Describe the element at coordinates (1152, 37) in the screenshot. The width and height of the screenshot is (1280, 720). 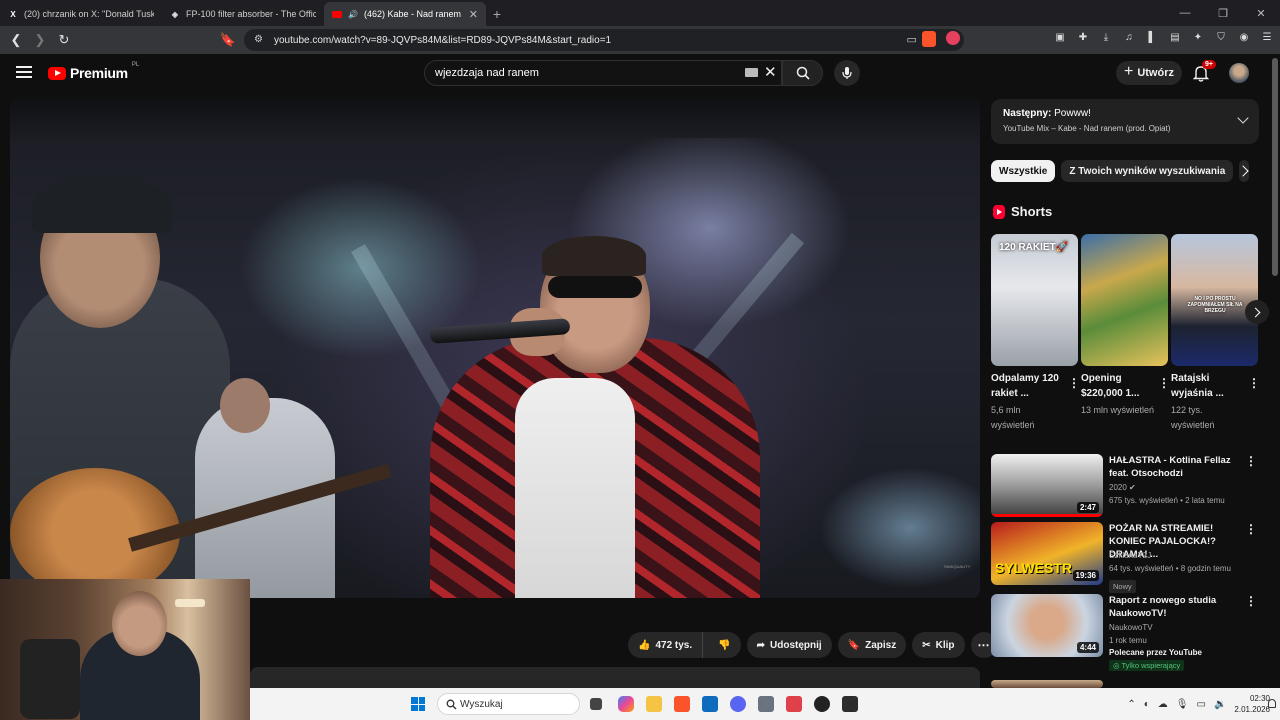
I see `sidebar-icon: ▌` at that location.